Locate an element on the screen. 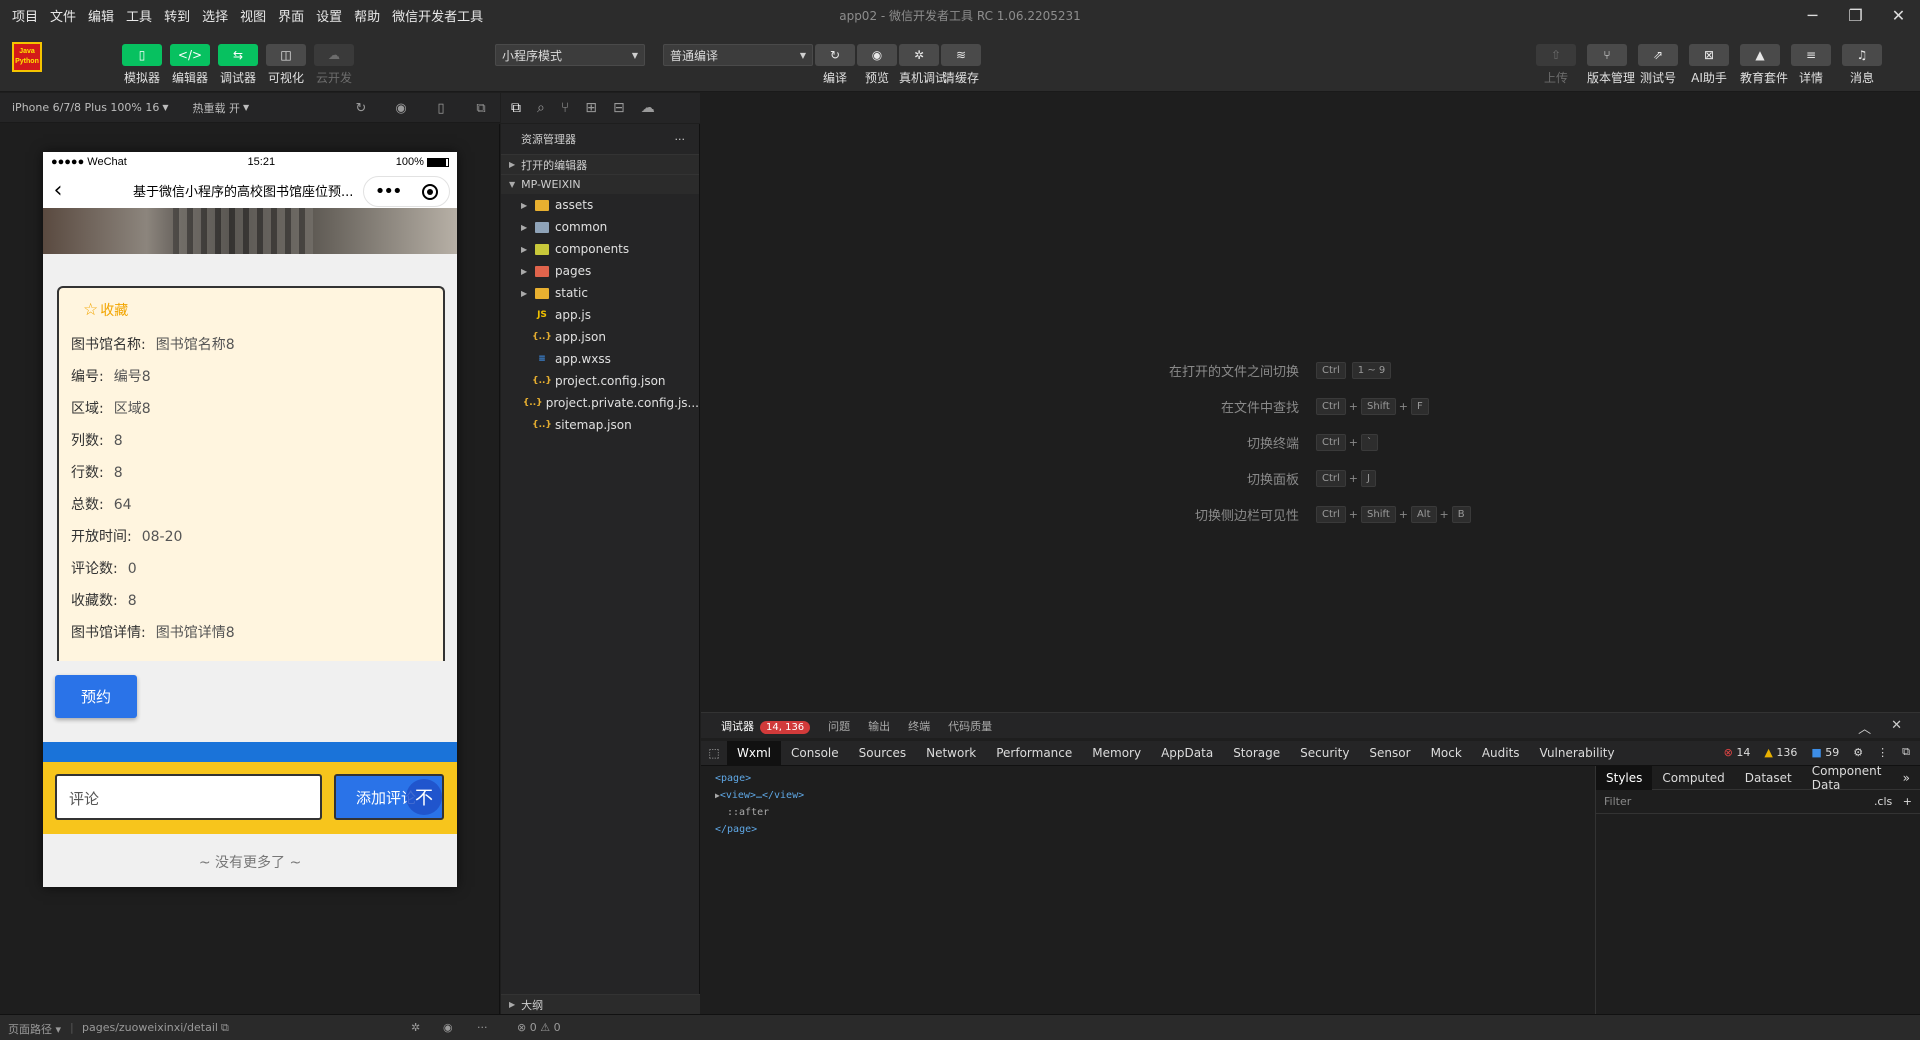 This screenshot has height=1040, width=1920. favorite-button: ☆ 收藏 is located at coordinates (105, 310).